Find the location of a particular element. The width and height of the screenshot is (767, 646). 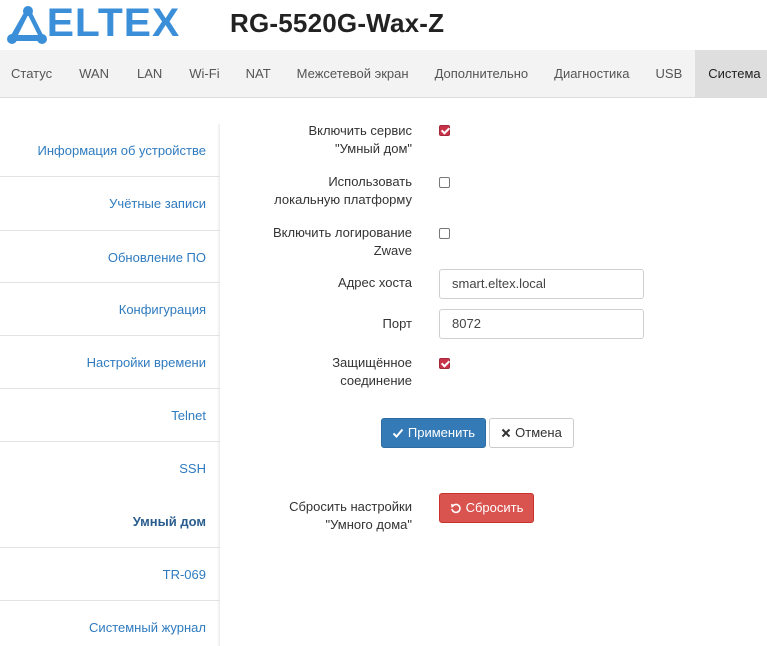

header: ELTEX RG-5520G-Wax-Z is located at coordinates (383, 25).